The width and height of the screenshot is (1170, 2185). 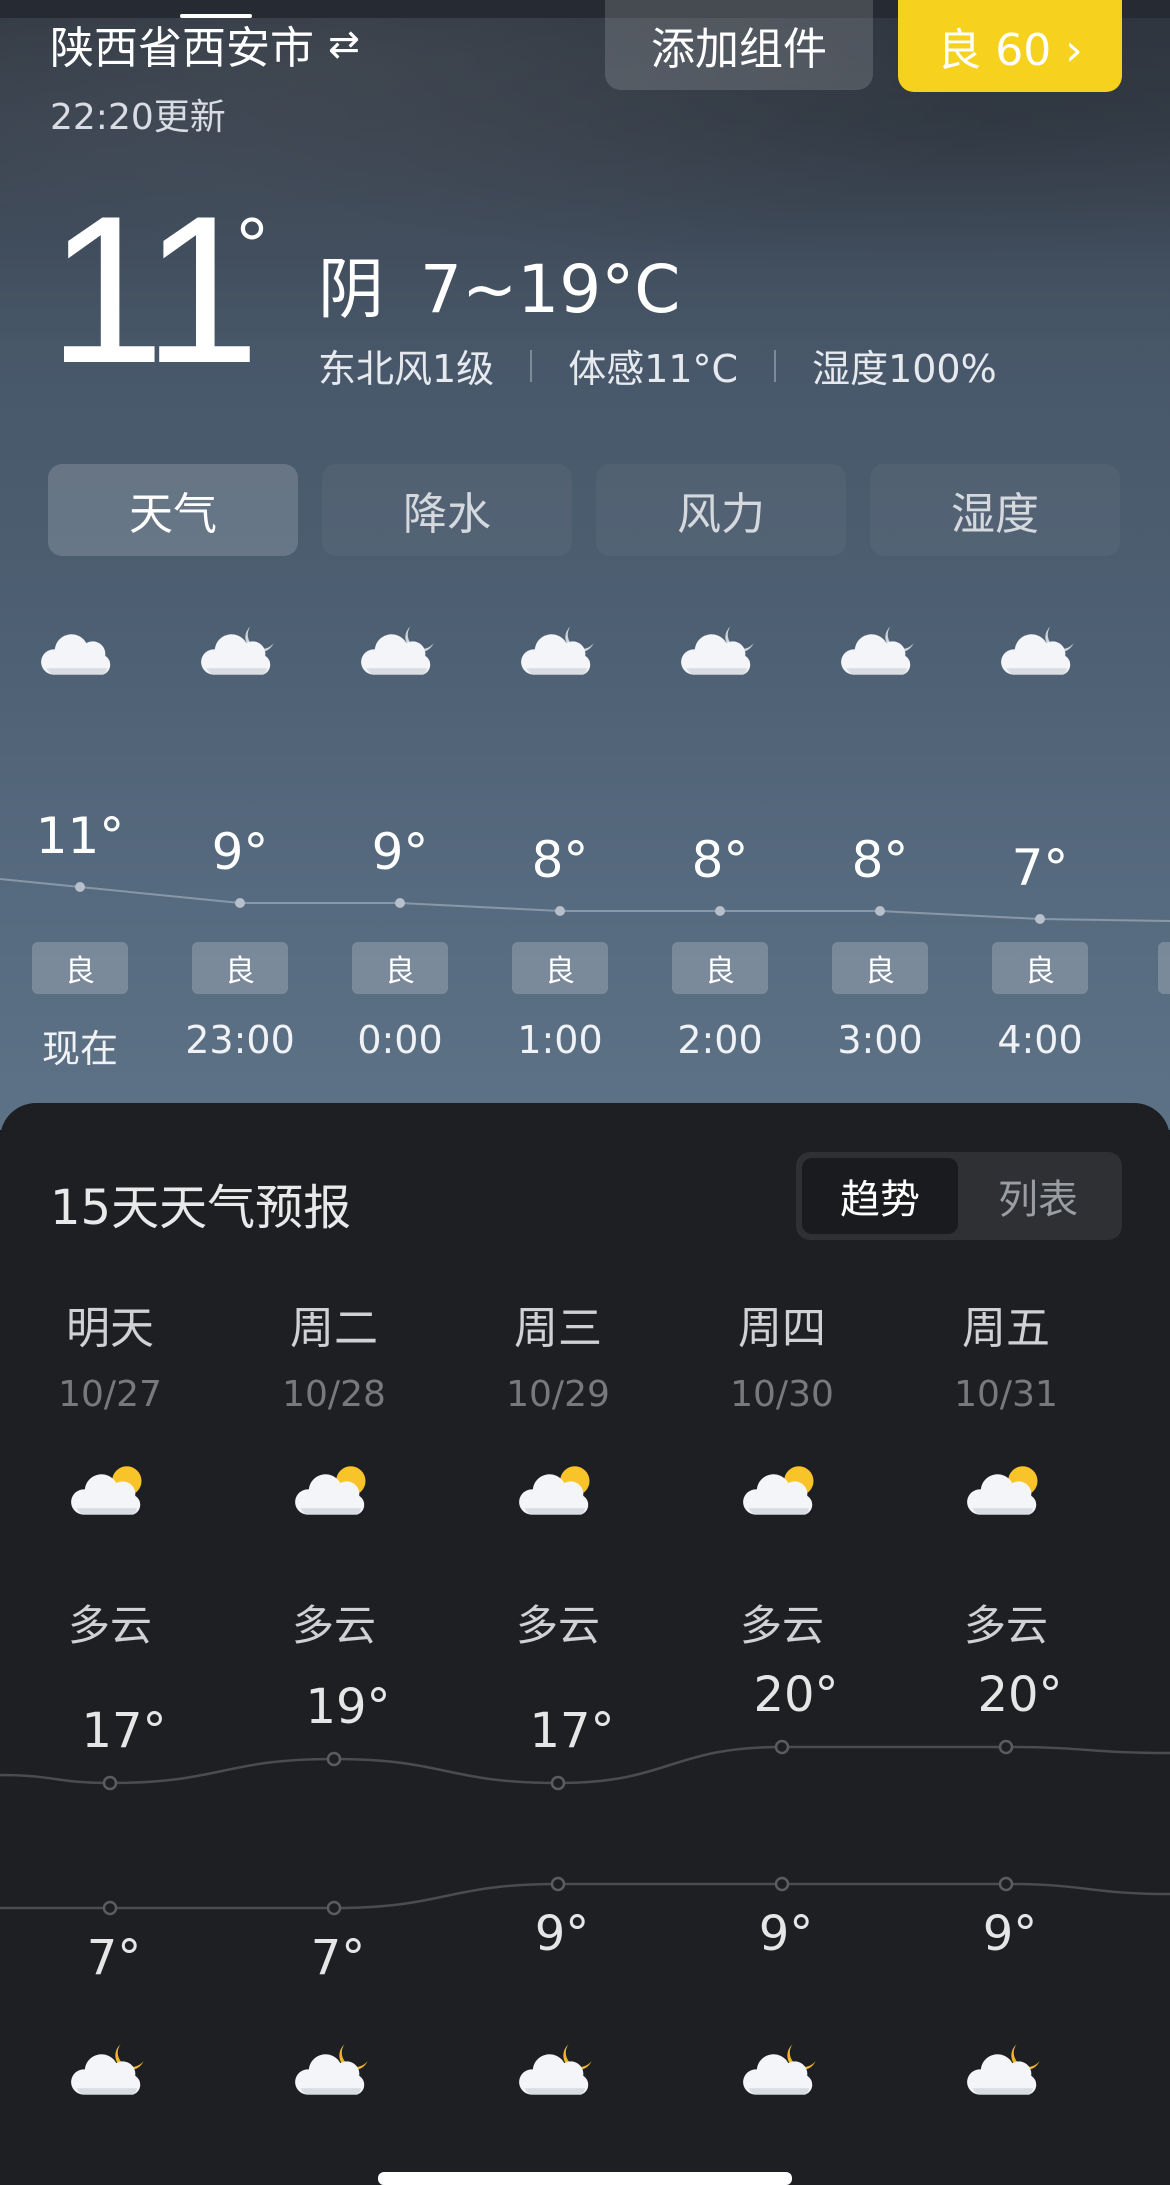 What do you see at coordinates (558, 1394) in the screenshot?
I see `day-date: 10/29` at bounding box center [558, 1394].